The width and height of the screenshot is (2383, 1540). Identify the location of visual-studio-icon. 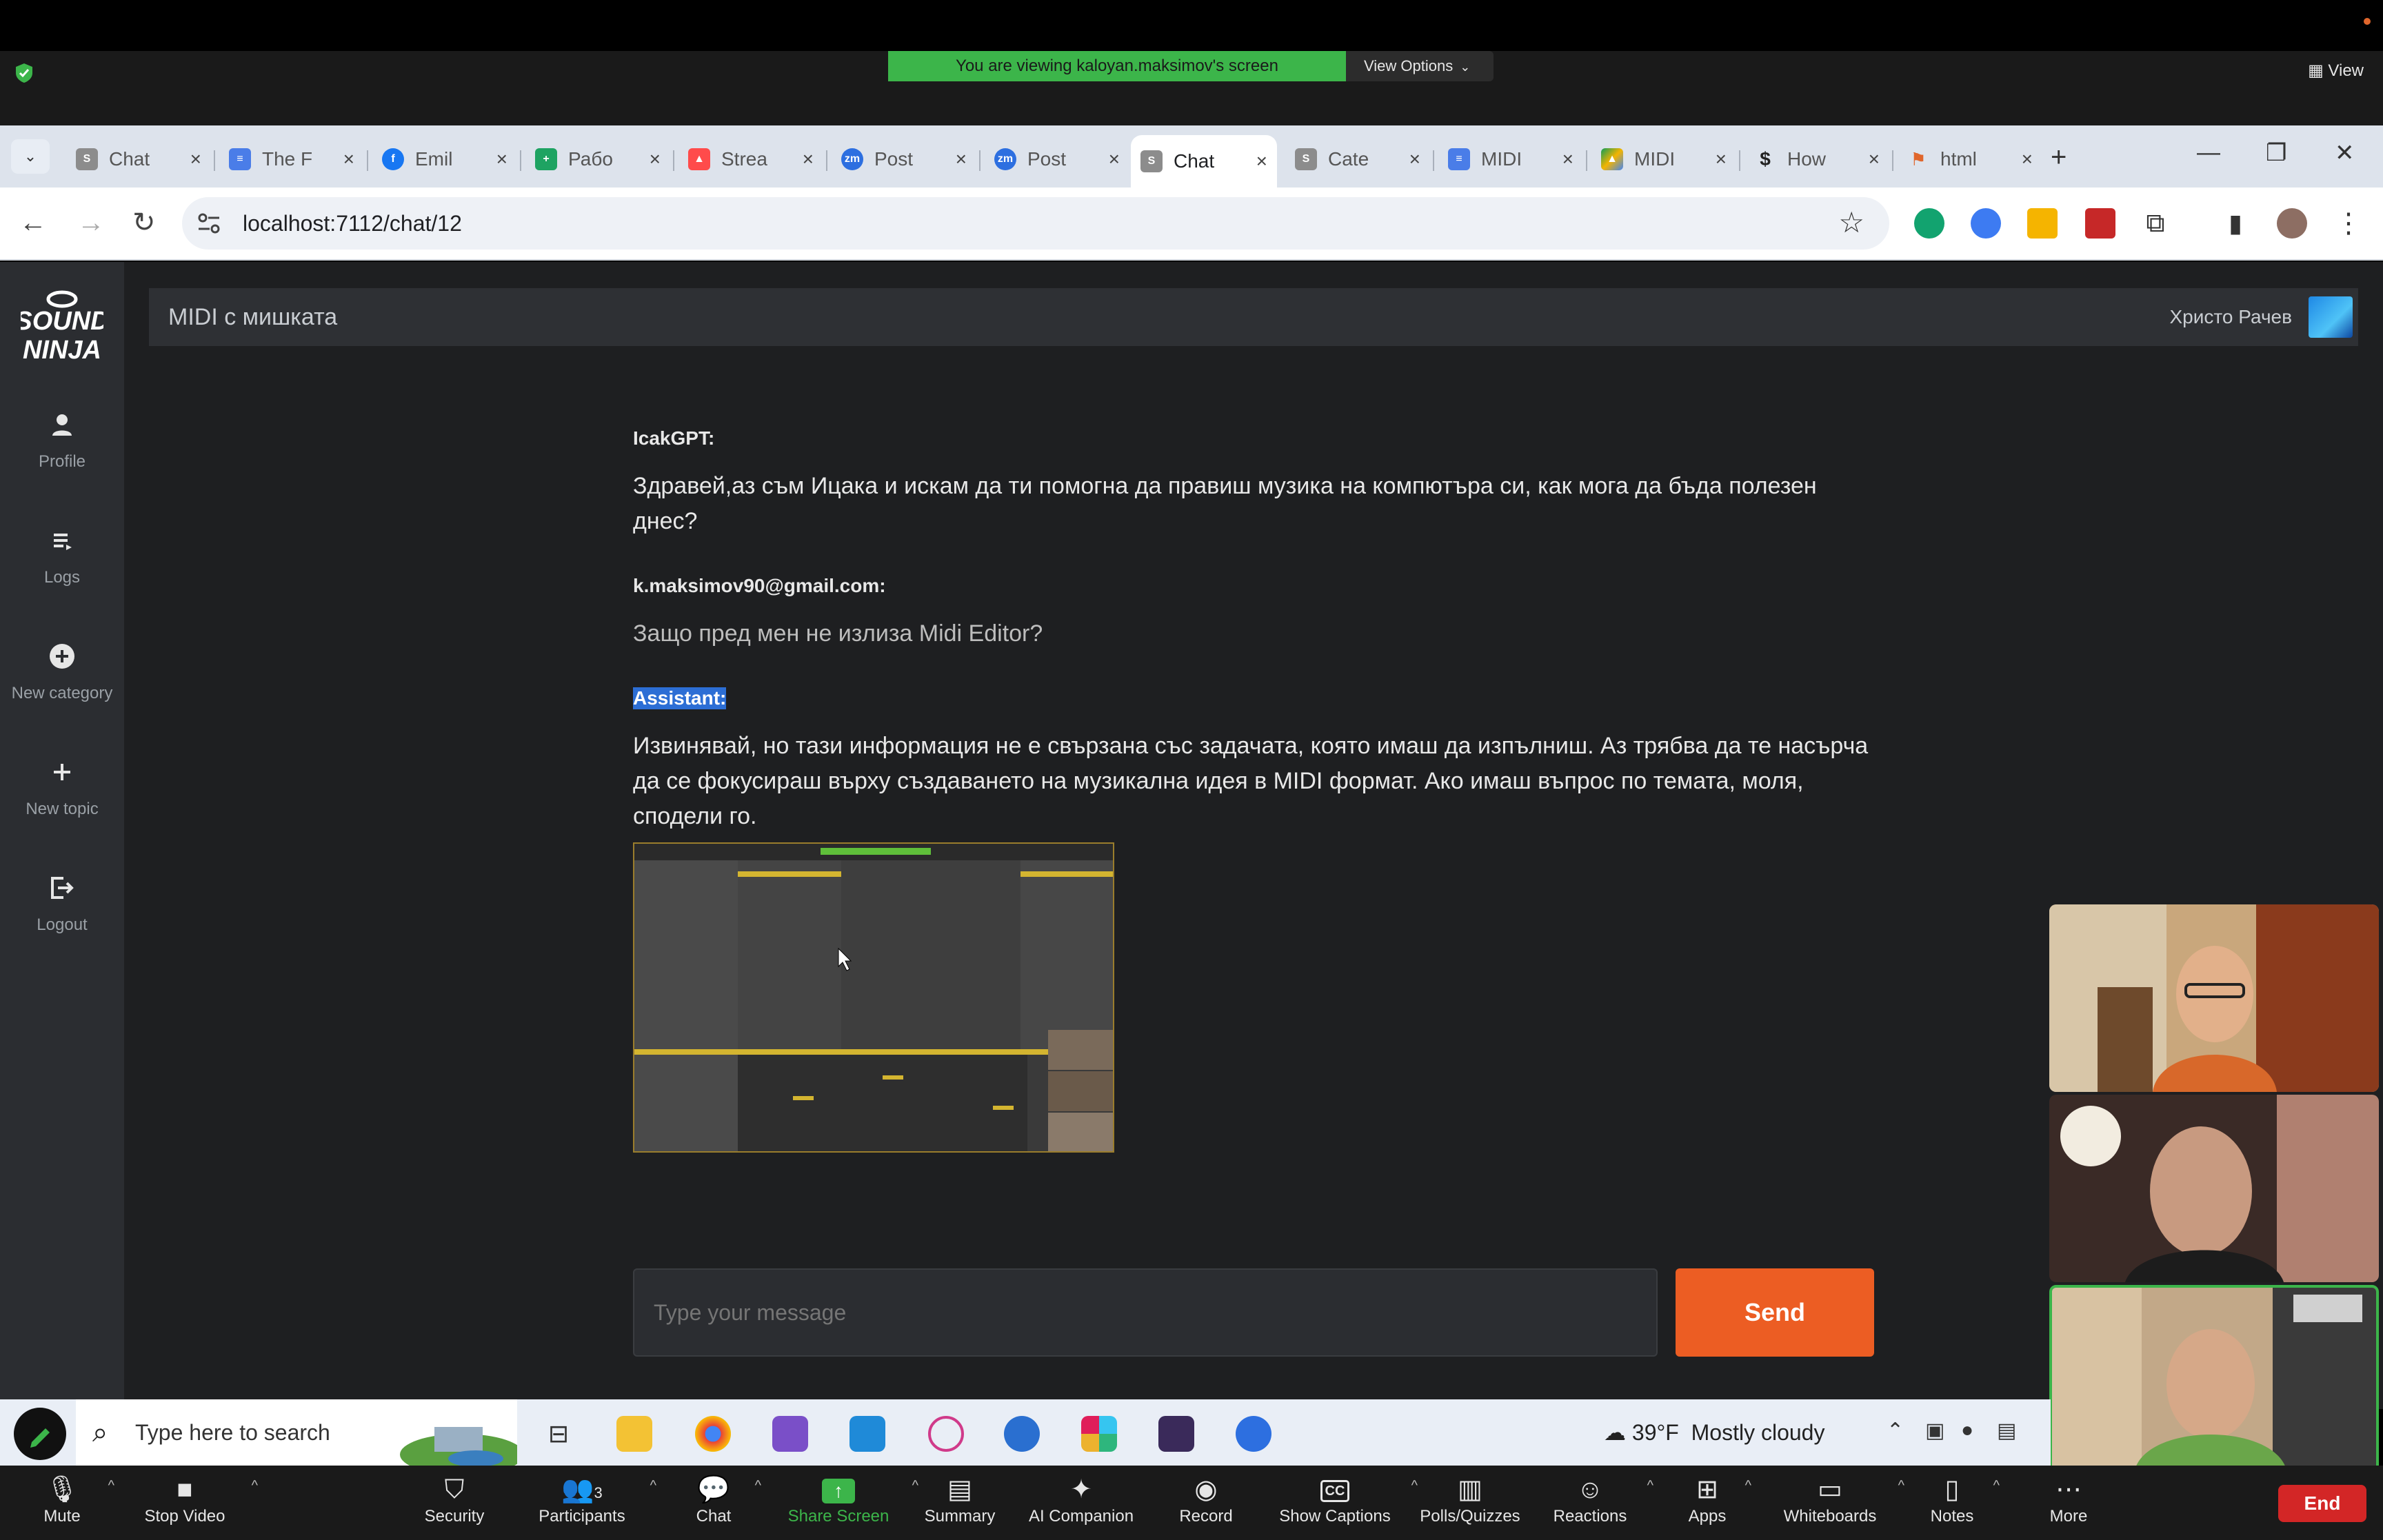
(790, 1434).